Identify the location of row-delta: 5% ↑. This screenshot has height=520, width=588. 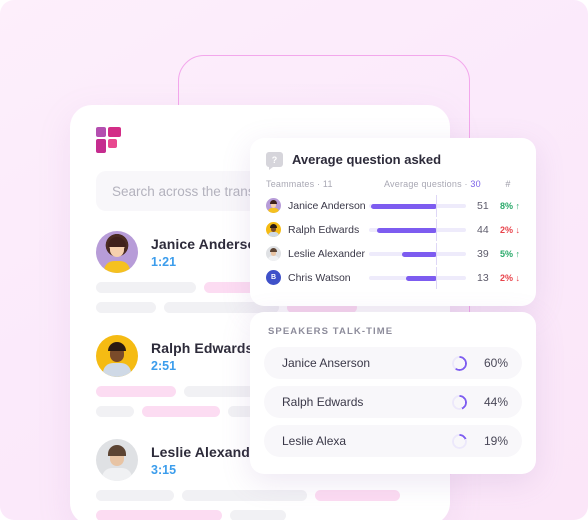
(509, 253).